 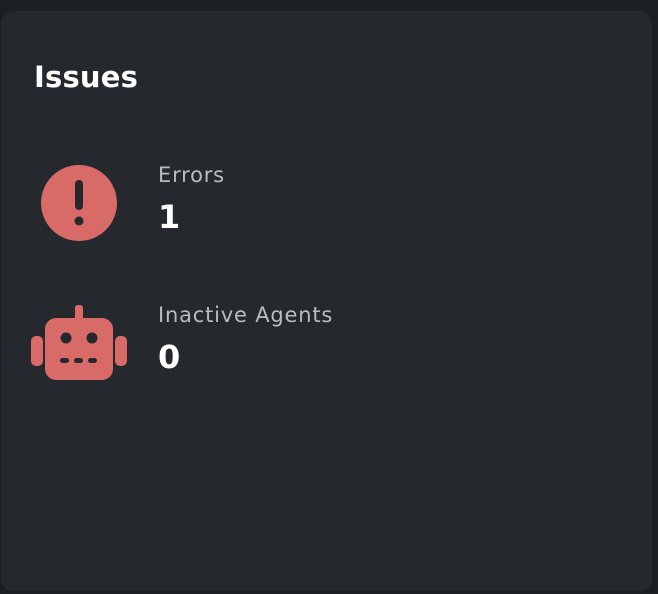 I want to click on inactive-agents-label: Inactive Agents, so click(x=246, y=315).